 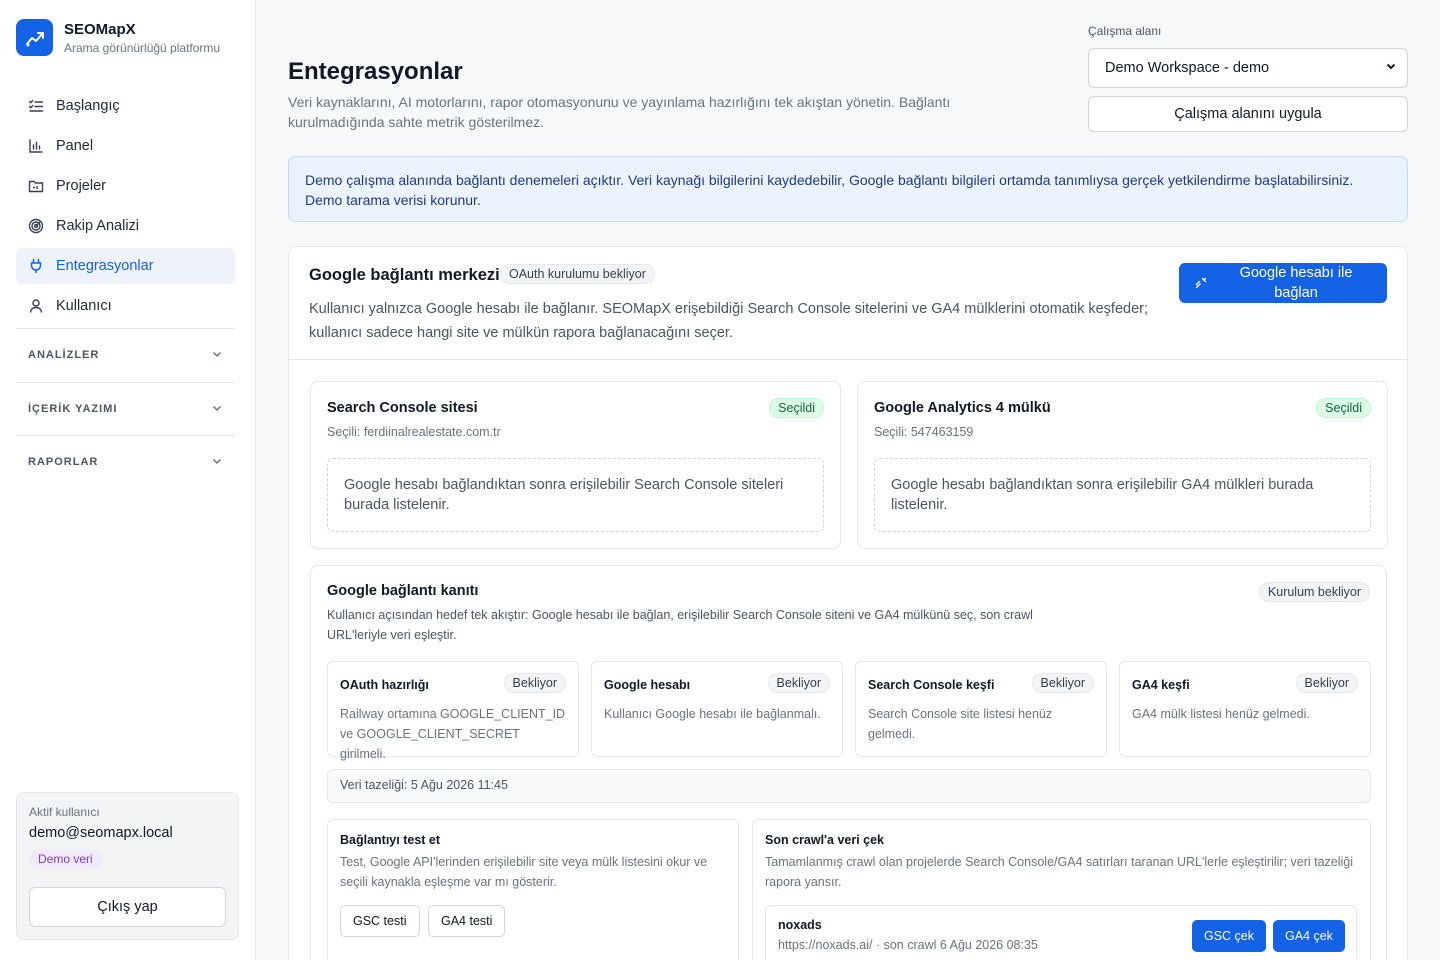 What do you see at coordinates (127, 907) in the screenshot?
I see `logout-button: Çıkış yap` at bounding box center [127, 907].